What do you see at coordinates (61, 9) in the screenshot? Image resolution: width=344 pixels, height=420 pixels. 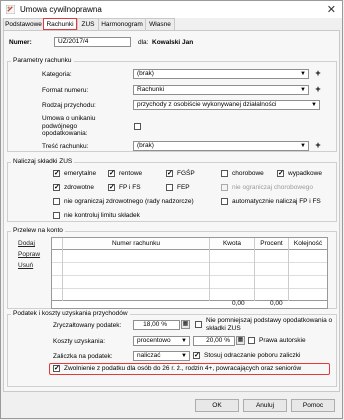 I see `window-title: Umowa cywilnoprawna` at bounding box center [61, 9].